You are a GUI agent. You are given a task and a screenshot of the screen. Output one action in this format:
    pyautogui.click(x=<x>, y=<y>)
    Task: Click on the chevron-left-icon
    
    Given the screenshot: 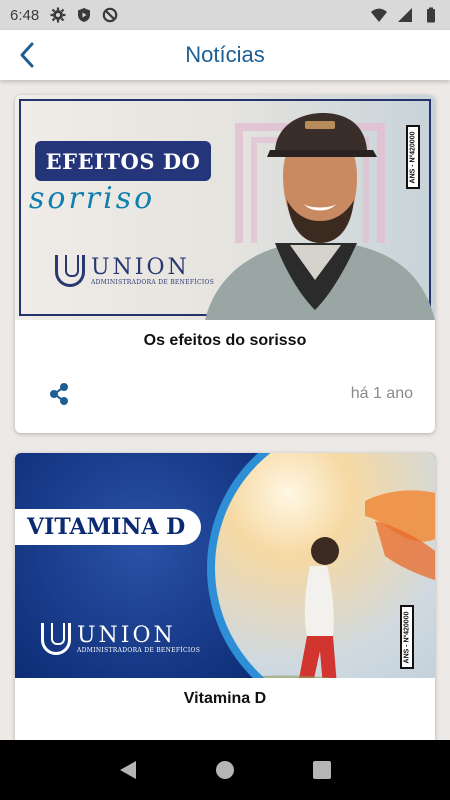 What is the action you would take?
    pyautogui.click(x=27, y=55)
    